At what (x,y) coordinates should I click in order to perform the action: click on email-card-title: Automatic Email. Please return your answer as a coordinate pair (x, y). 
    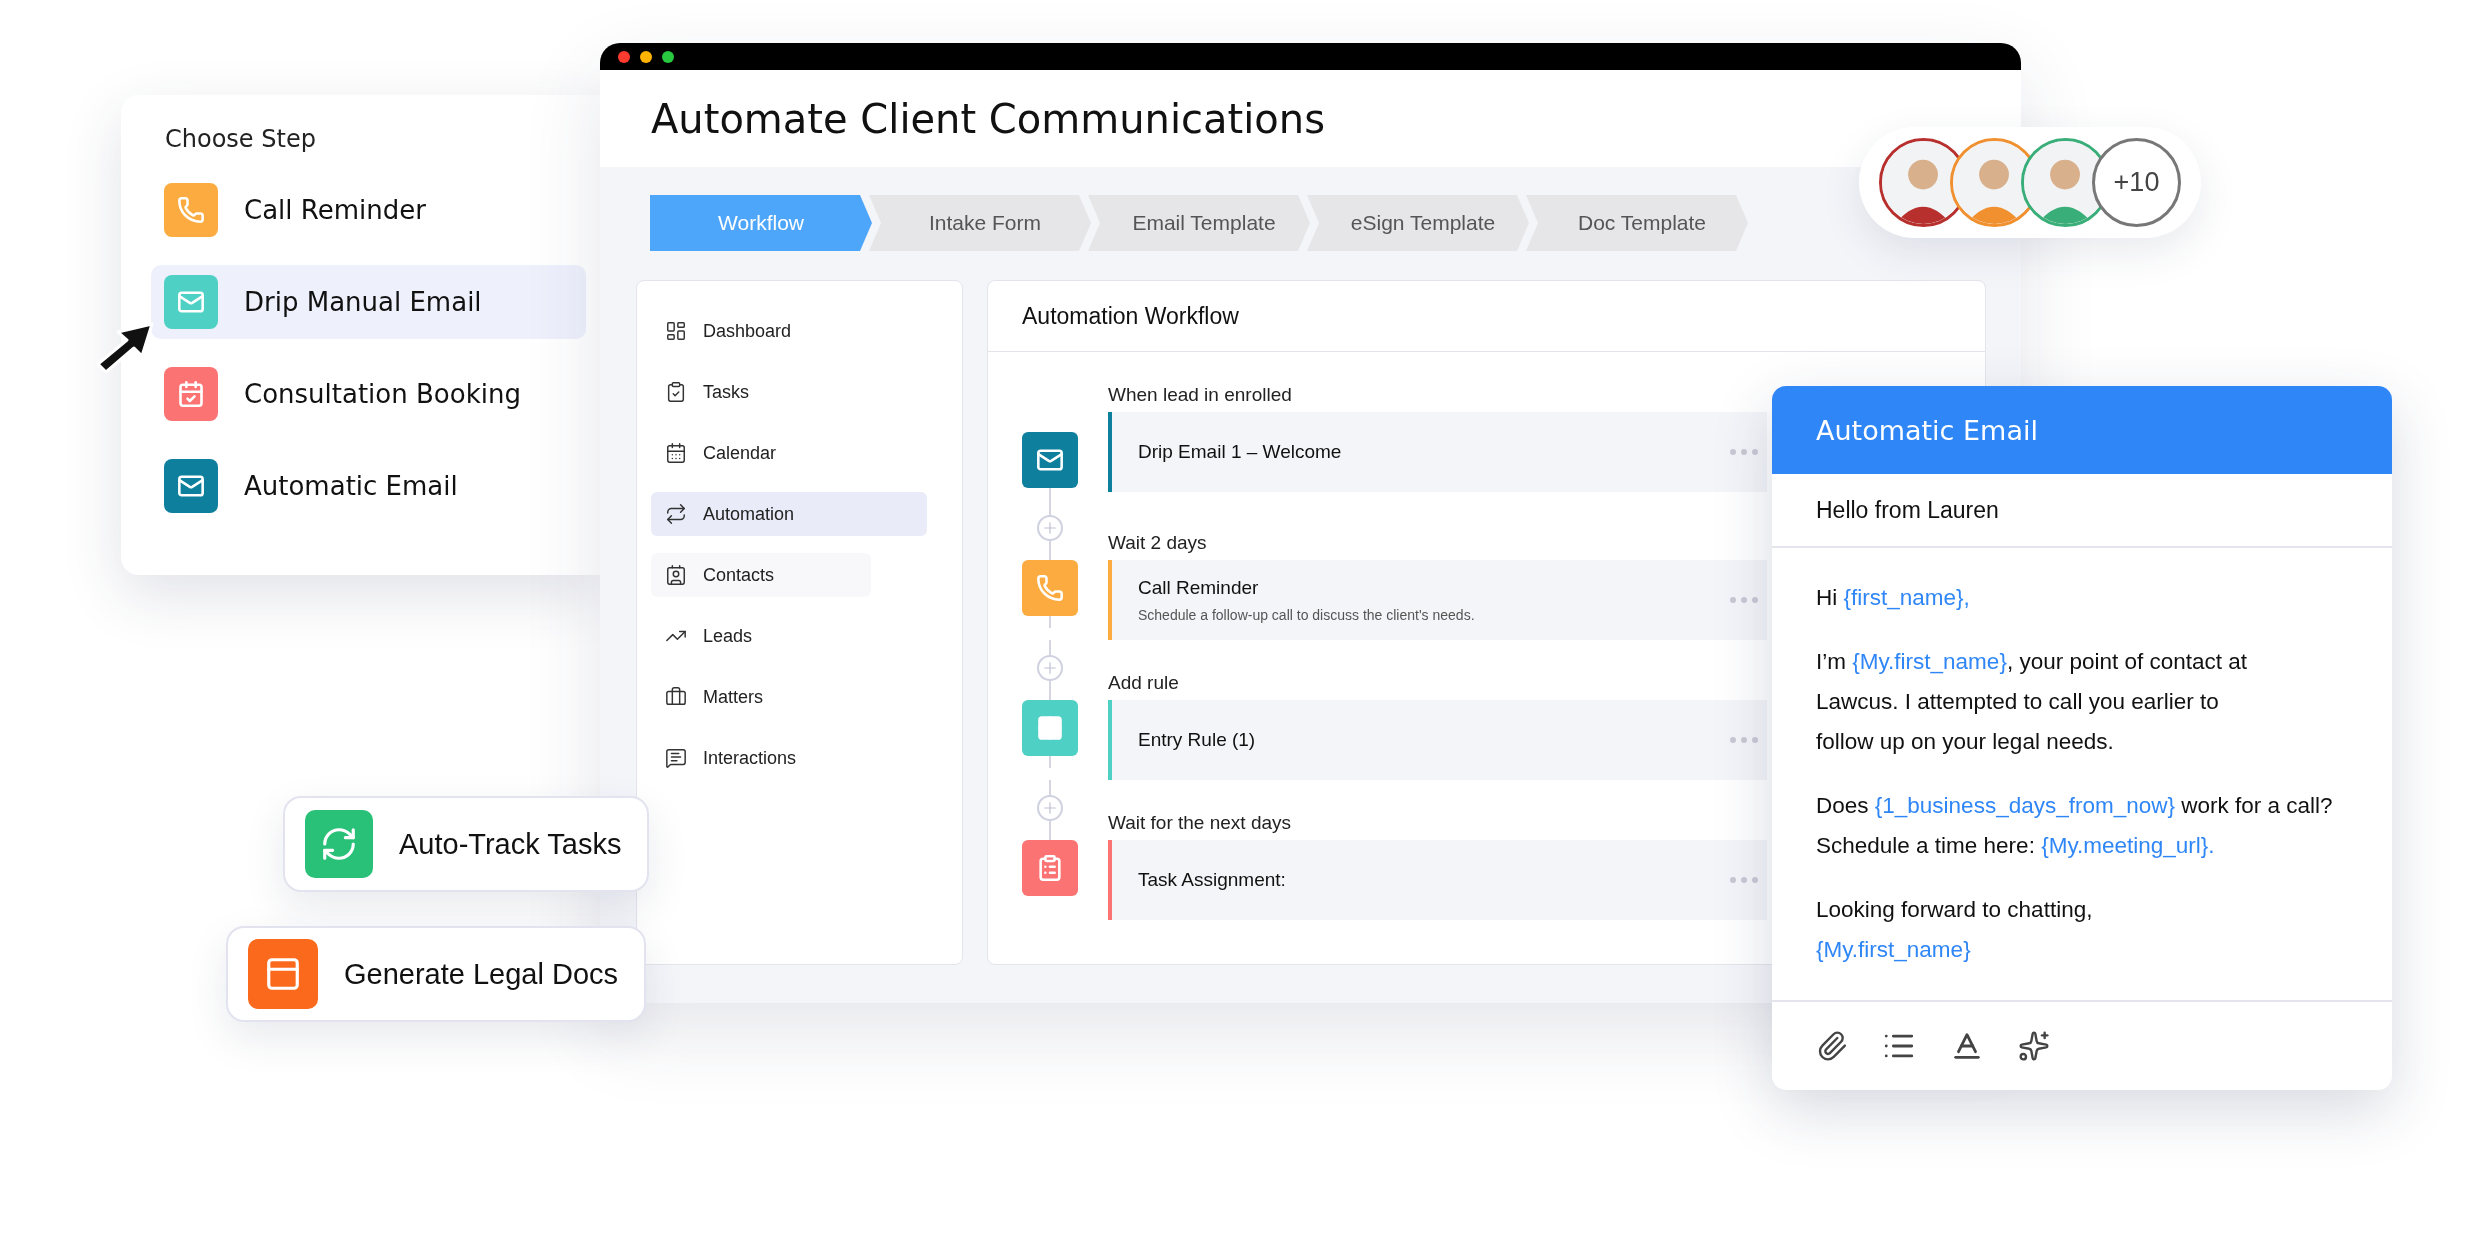
    Looking at the image, I should click on (2082, 430).